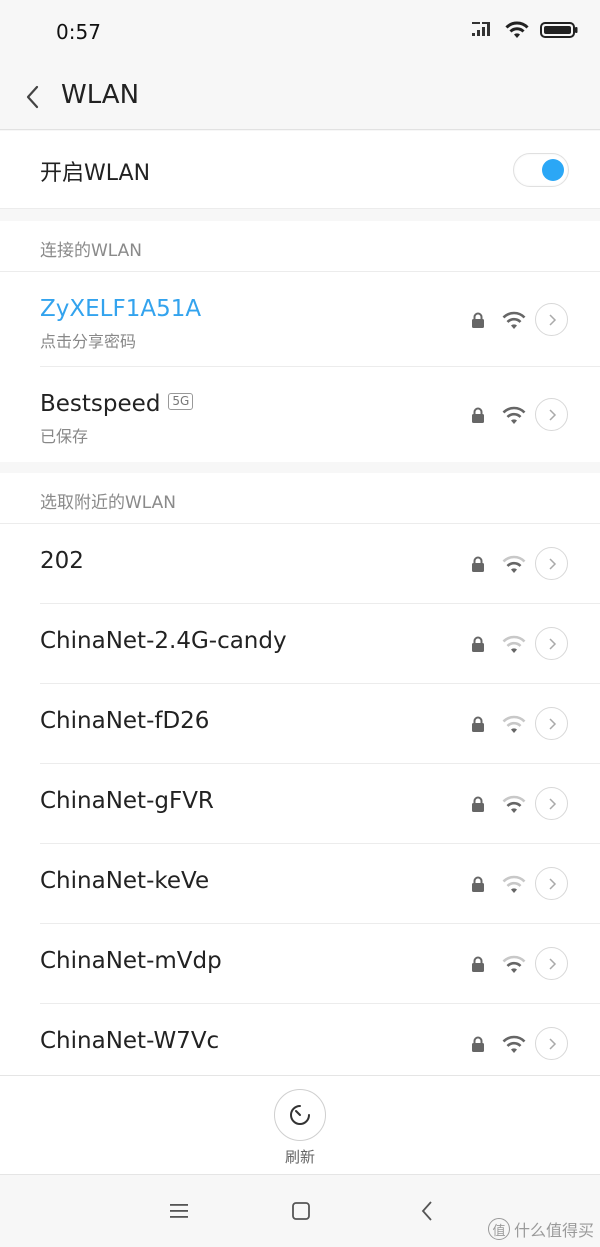 This screenshot has width=600, height=1247. What do you see at coordinates (163, 641) in the screenshot?
I see `network-name: ChinaNet-2.4G-candy` at bounding box center [163, 641].